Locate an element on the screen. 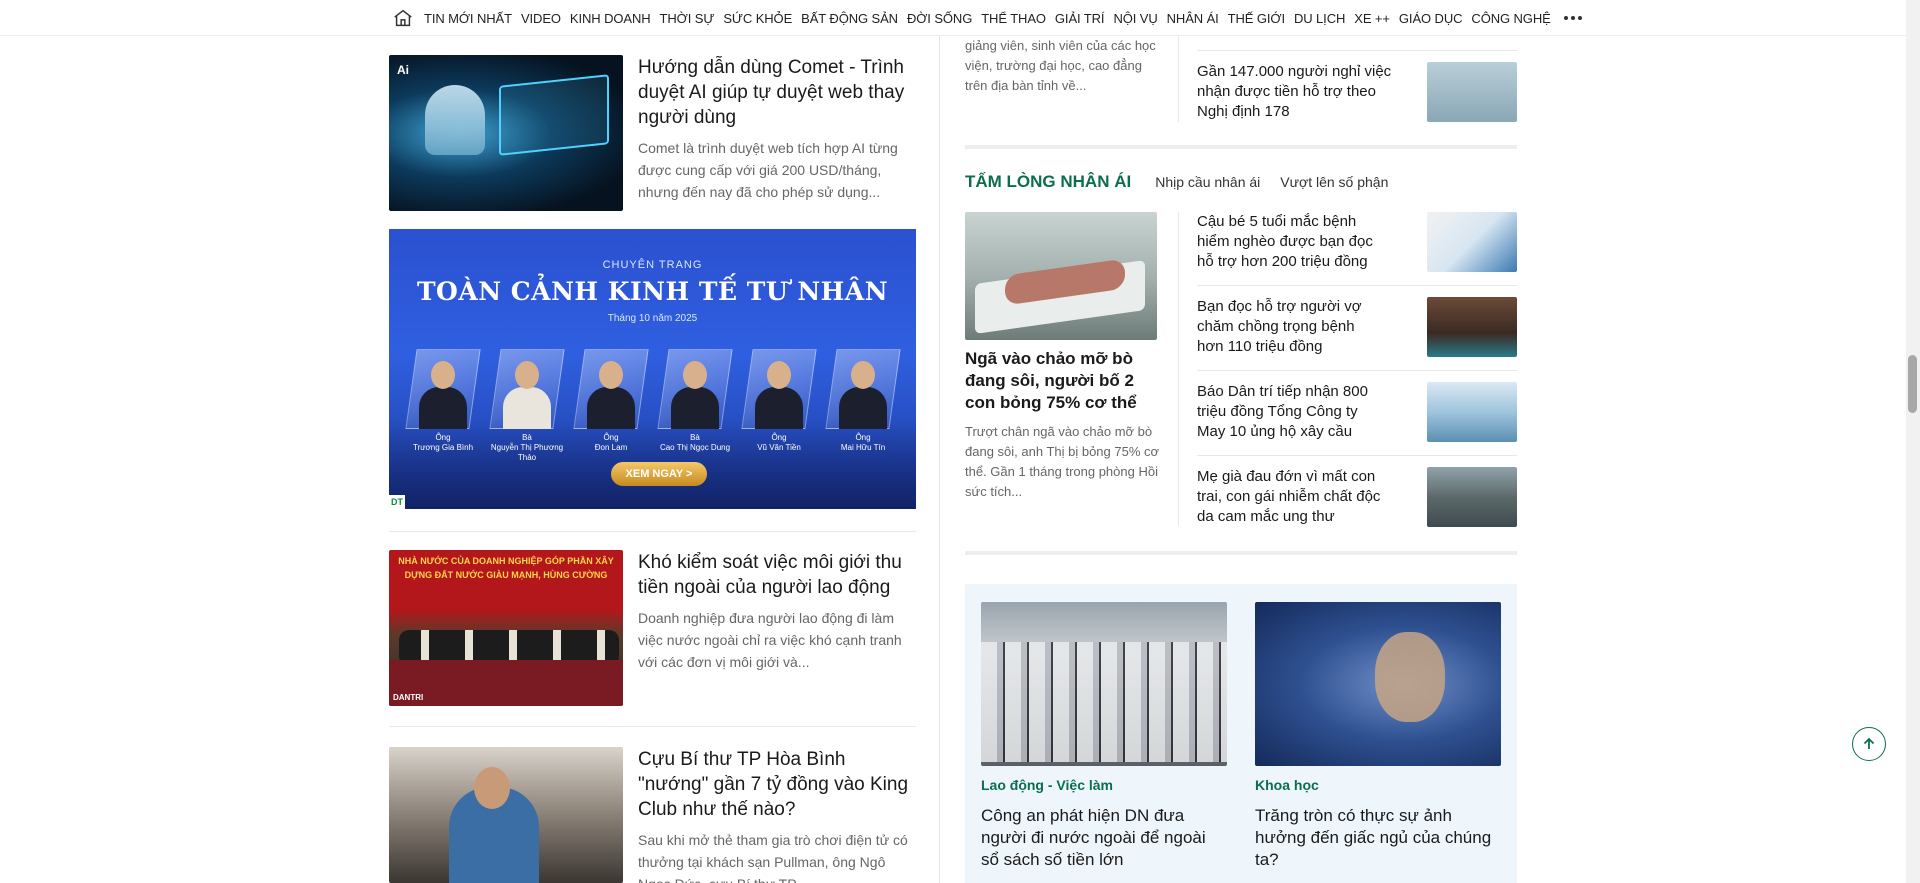  back-to-top-button is located at coordinates (1869, 744).